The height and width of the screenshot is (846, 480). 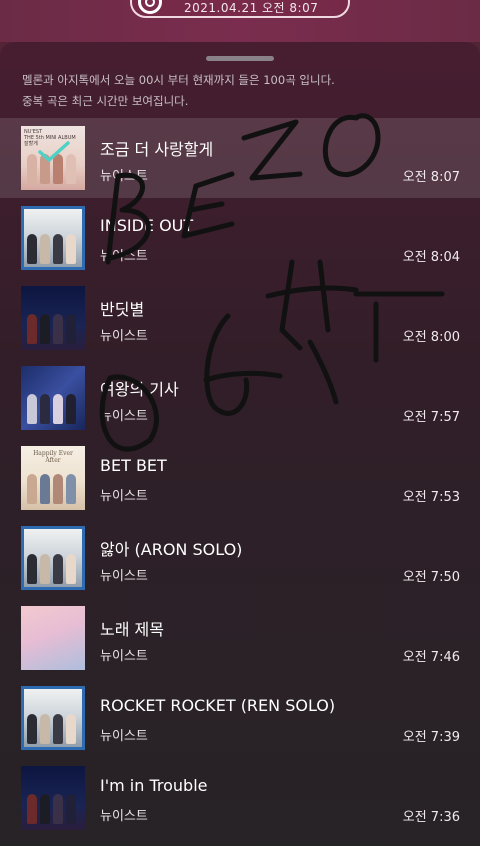 What do you see at coordinates (132, 629) in the screenshot?
I see `song-title: 노래 제목` at bounding box center [132, 629].